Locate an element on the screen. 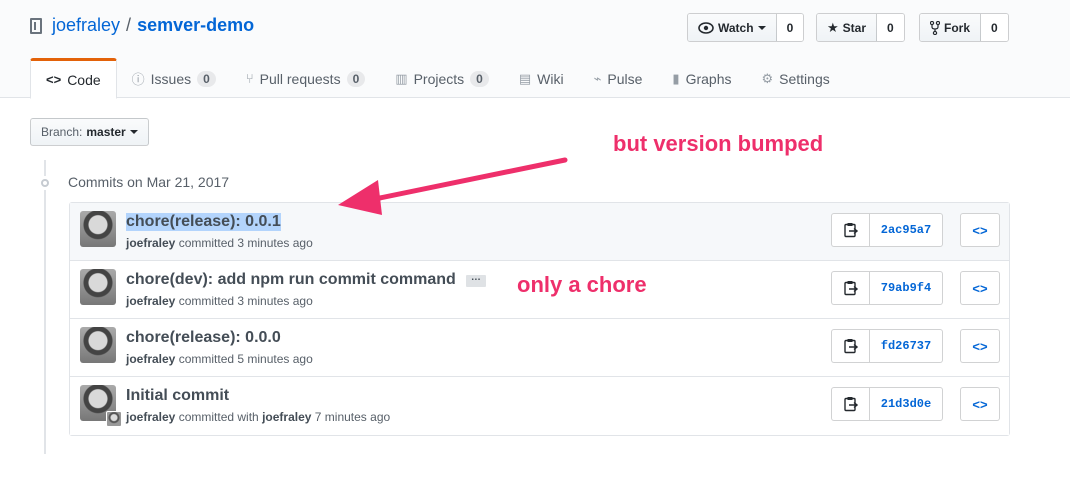 The image size is (1070, 481). watch-label: Watch is located at coordinates (736, 27).